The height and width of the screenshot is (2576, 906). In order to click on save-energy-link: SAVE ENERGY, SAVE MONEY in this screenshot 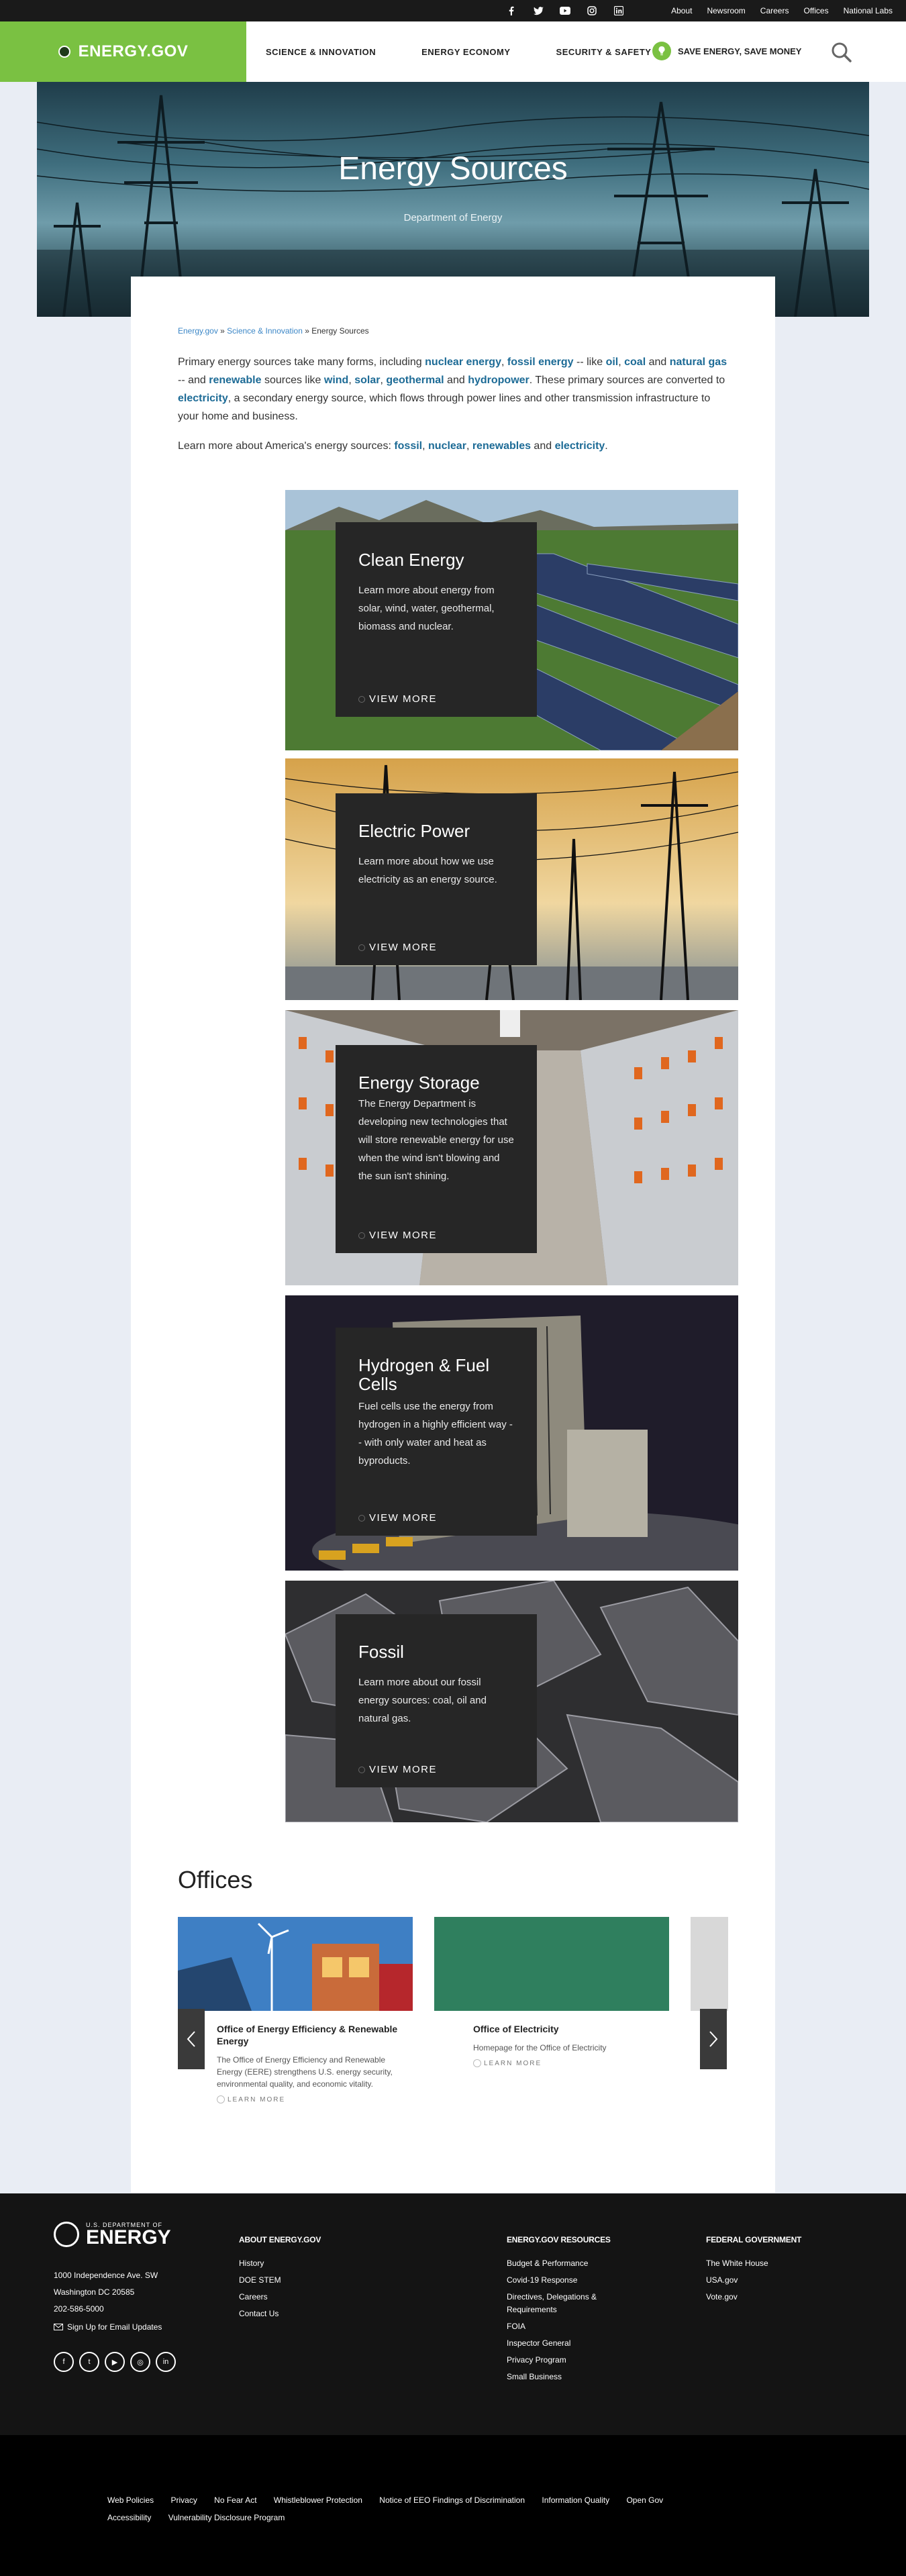, I will do `click(726, 51)`.